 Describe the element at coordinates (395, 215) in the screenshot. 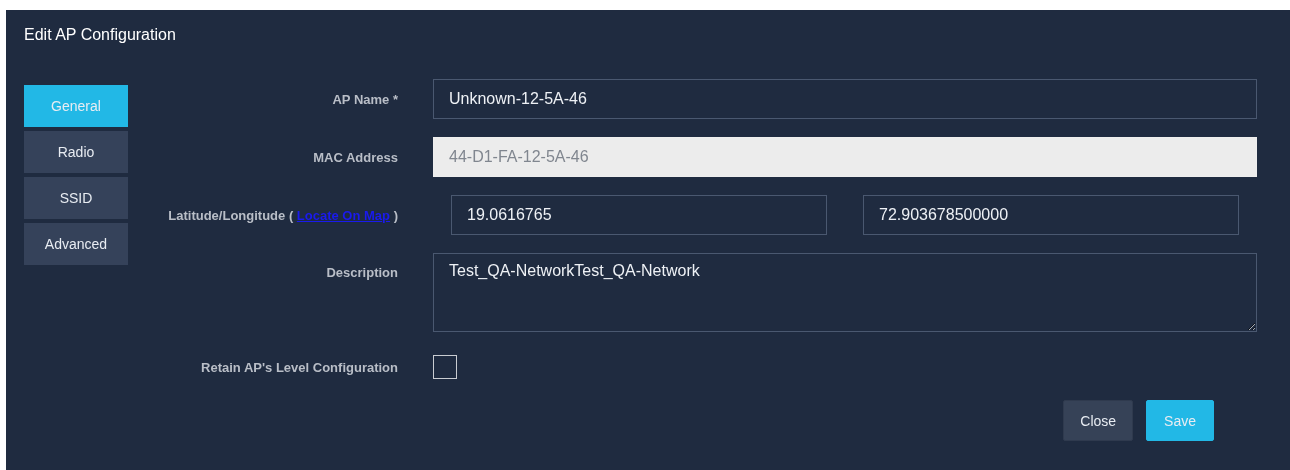

I see `field-label: )` at that location.